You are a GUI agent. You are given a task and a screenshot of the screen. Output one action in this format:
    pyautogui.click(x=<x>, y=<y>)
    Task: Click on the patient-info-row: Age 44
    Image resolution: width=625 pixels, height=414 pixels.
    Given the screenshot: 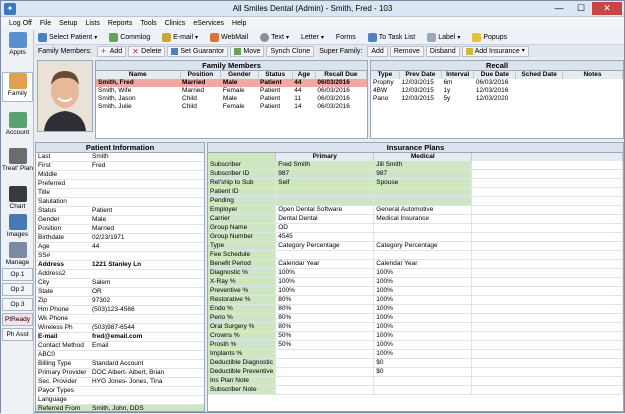 What is the action you would take?
    pyautogui.click(x=120, y=247)
    